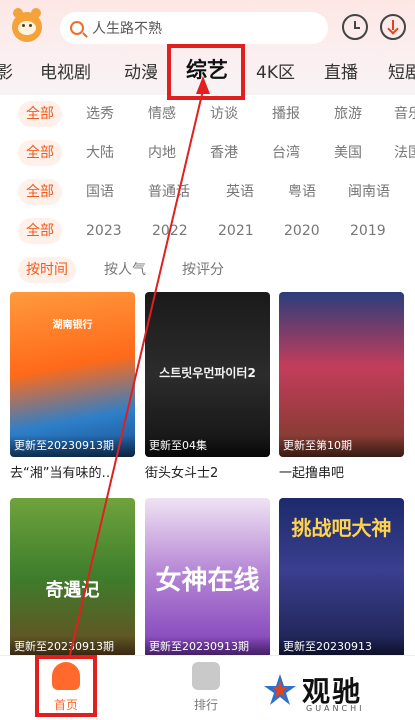  Describe the element at coordinates (355, 27) in the screenshot. I see `history-icon` at that location.